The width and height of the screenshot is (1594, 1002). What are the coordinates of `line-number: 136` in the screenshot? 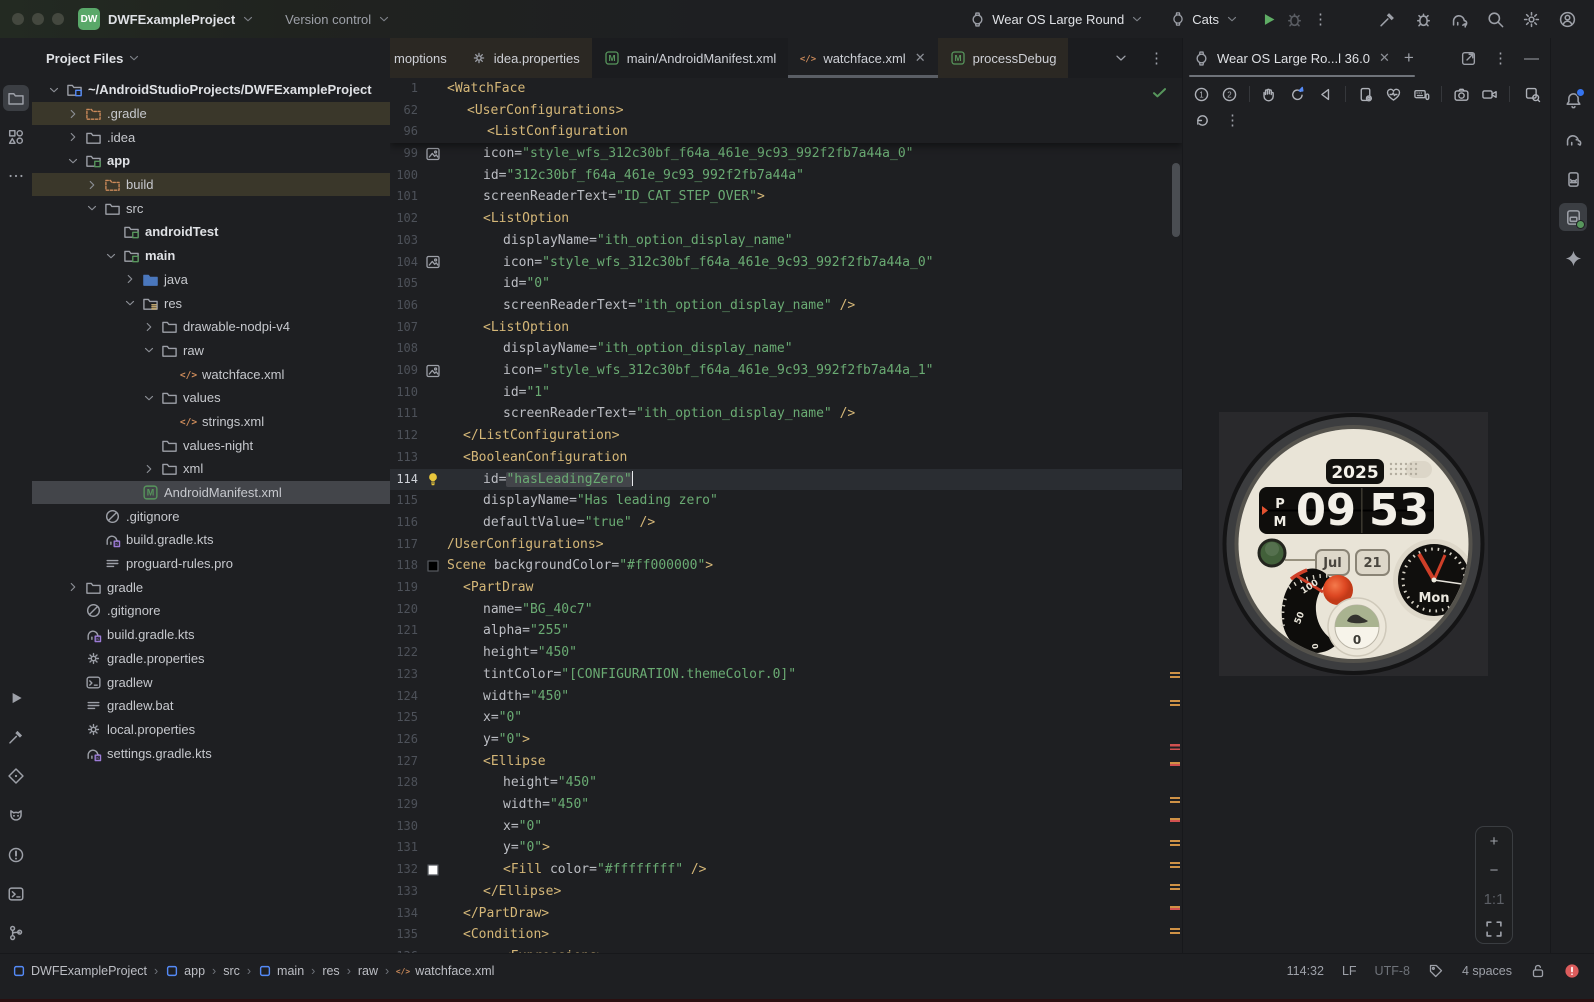 It's located at (404, 949).